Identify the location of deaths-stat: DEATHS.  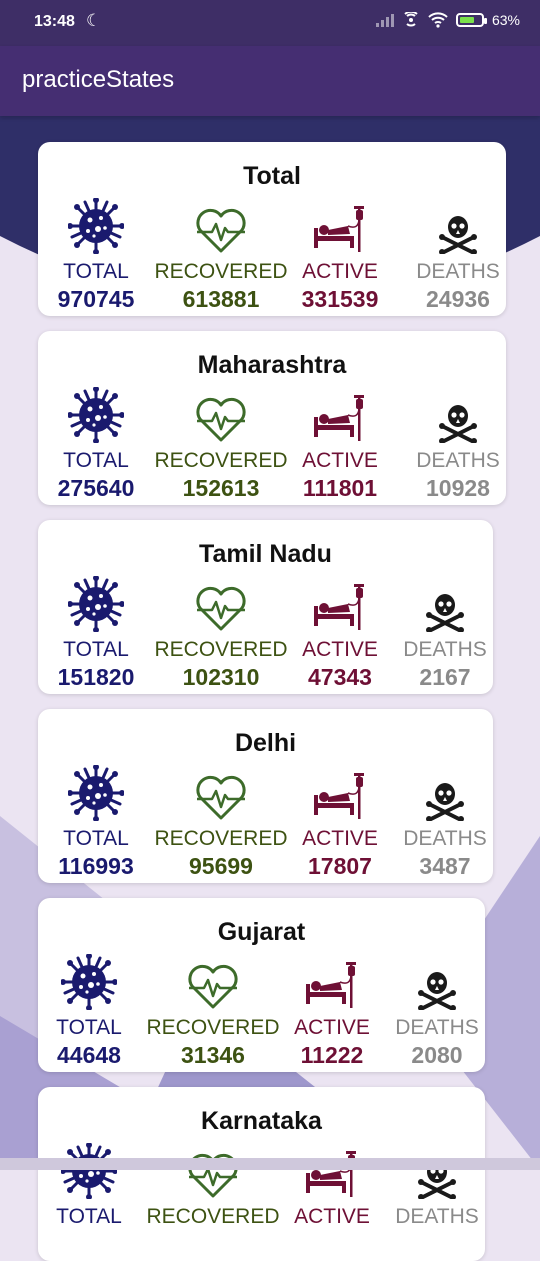
(437, 1186).